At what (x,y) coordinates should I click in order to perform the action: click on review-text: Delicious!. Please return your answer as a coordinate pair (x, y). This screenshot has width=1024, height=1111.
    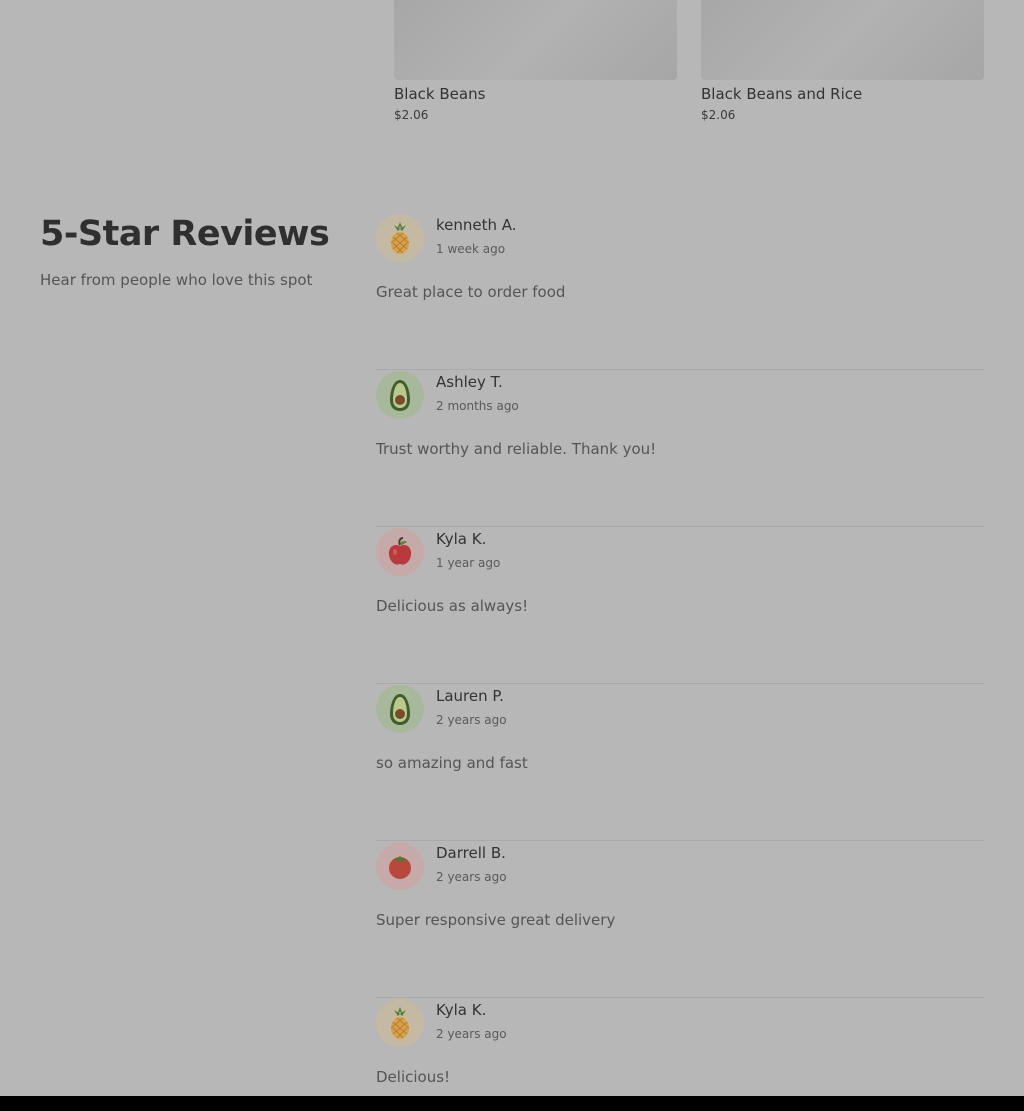
    Looking at the image, I should click on (413, 1077).